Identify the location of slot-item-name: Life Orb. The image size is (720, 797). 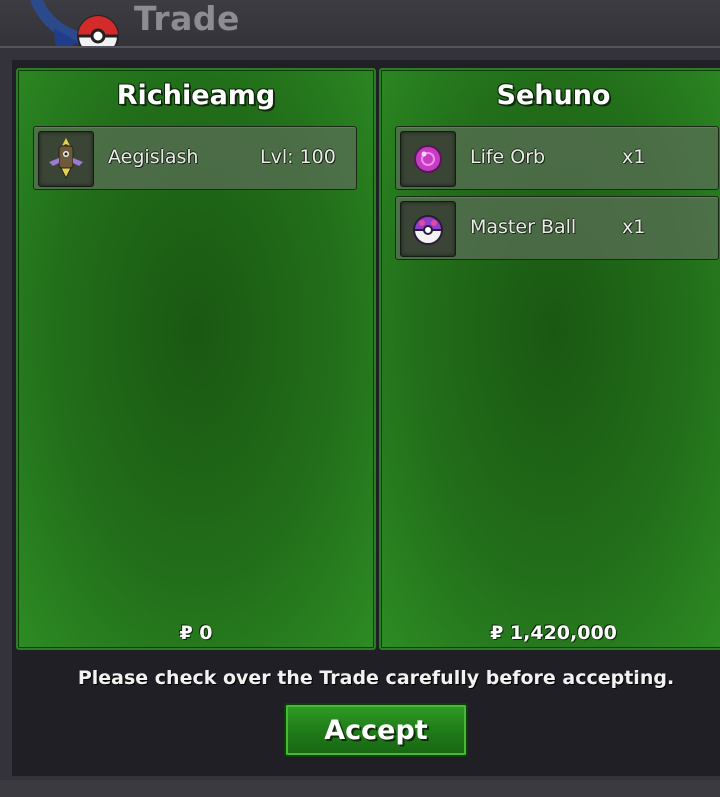
(508, 157).